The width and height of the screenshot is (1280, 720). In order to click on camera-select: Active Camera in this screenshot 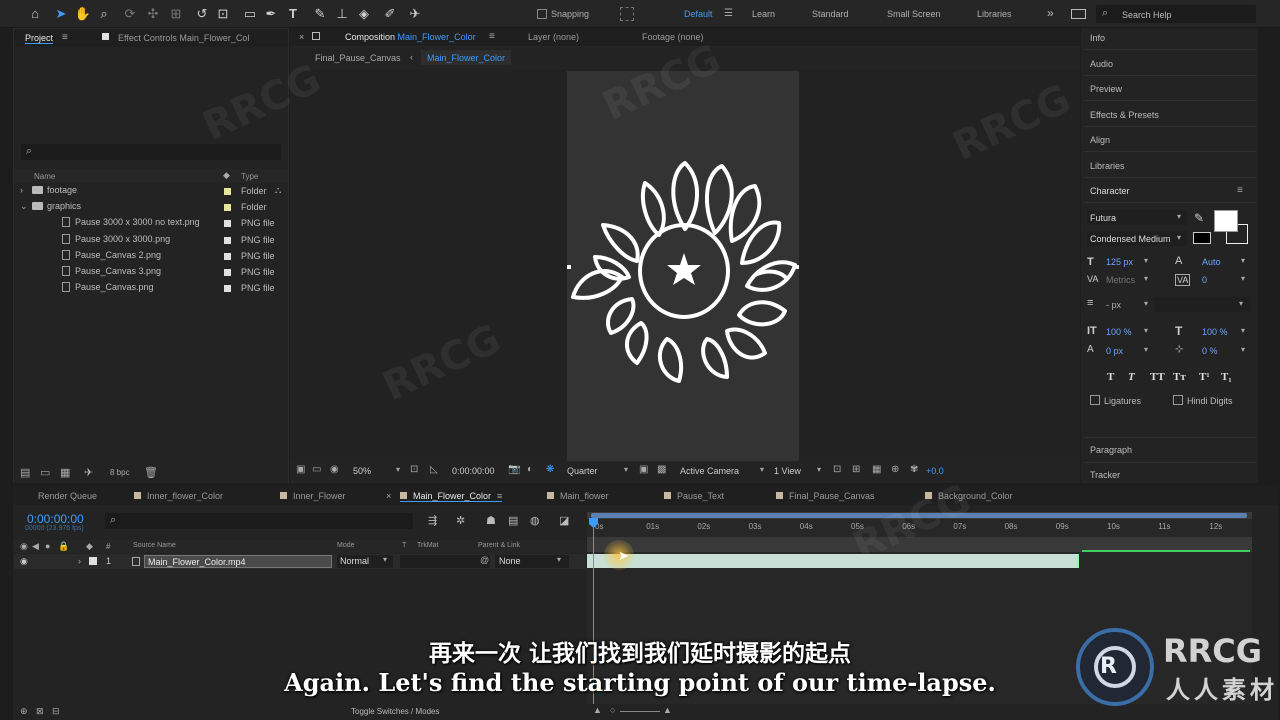, I will do `click(709, 471)`.